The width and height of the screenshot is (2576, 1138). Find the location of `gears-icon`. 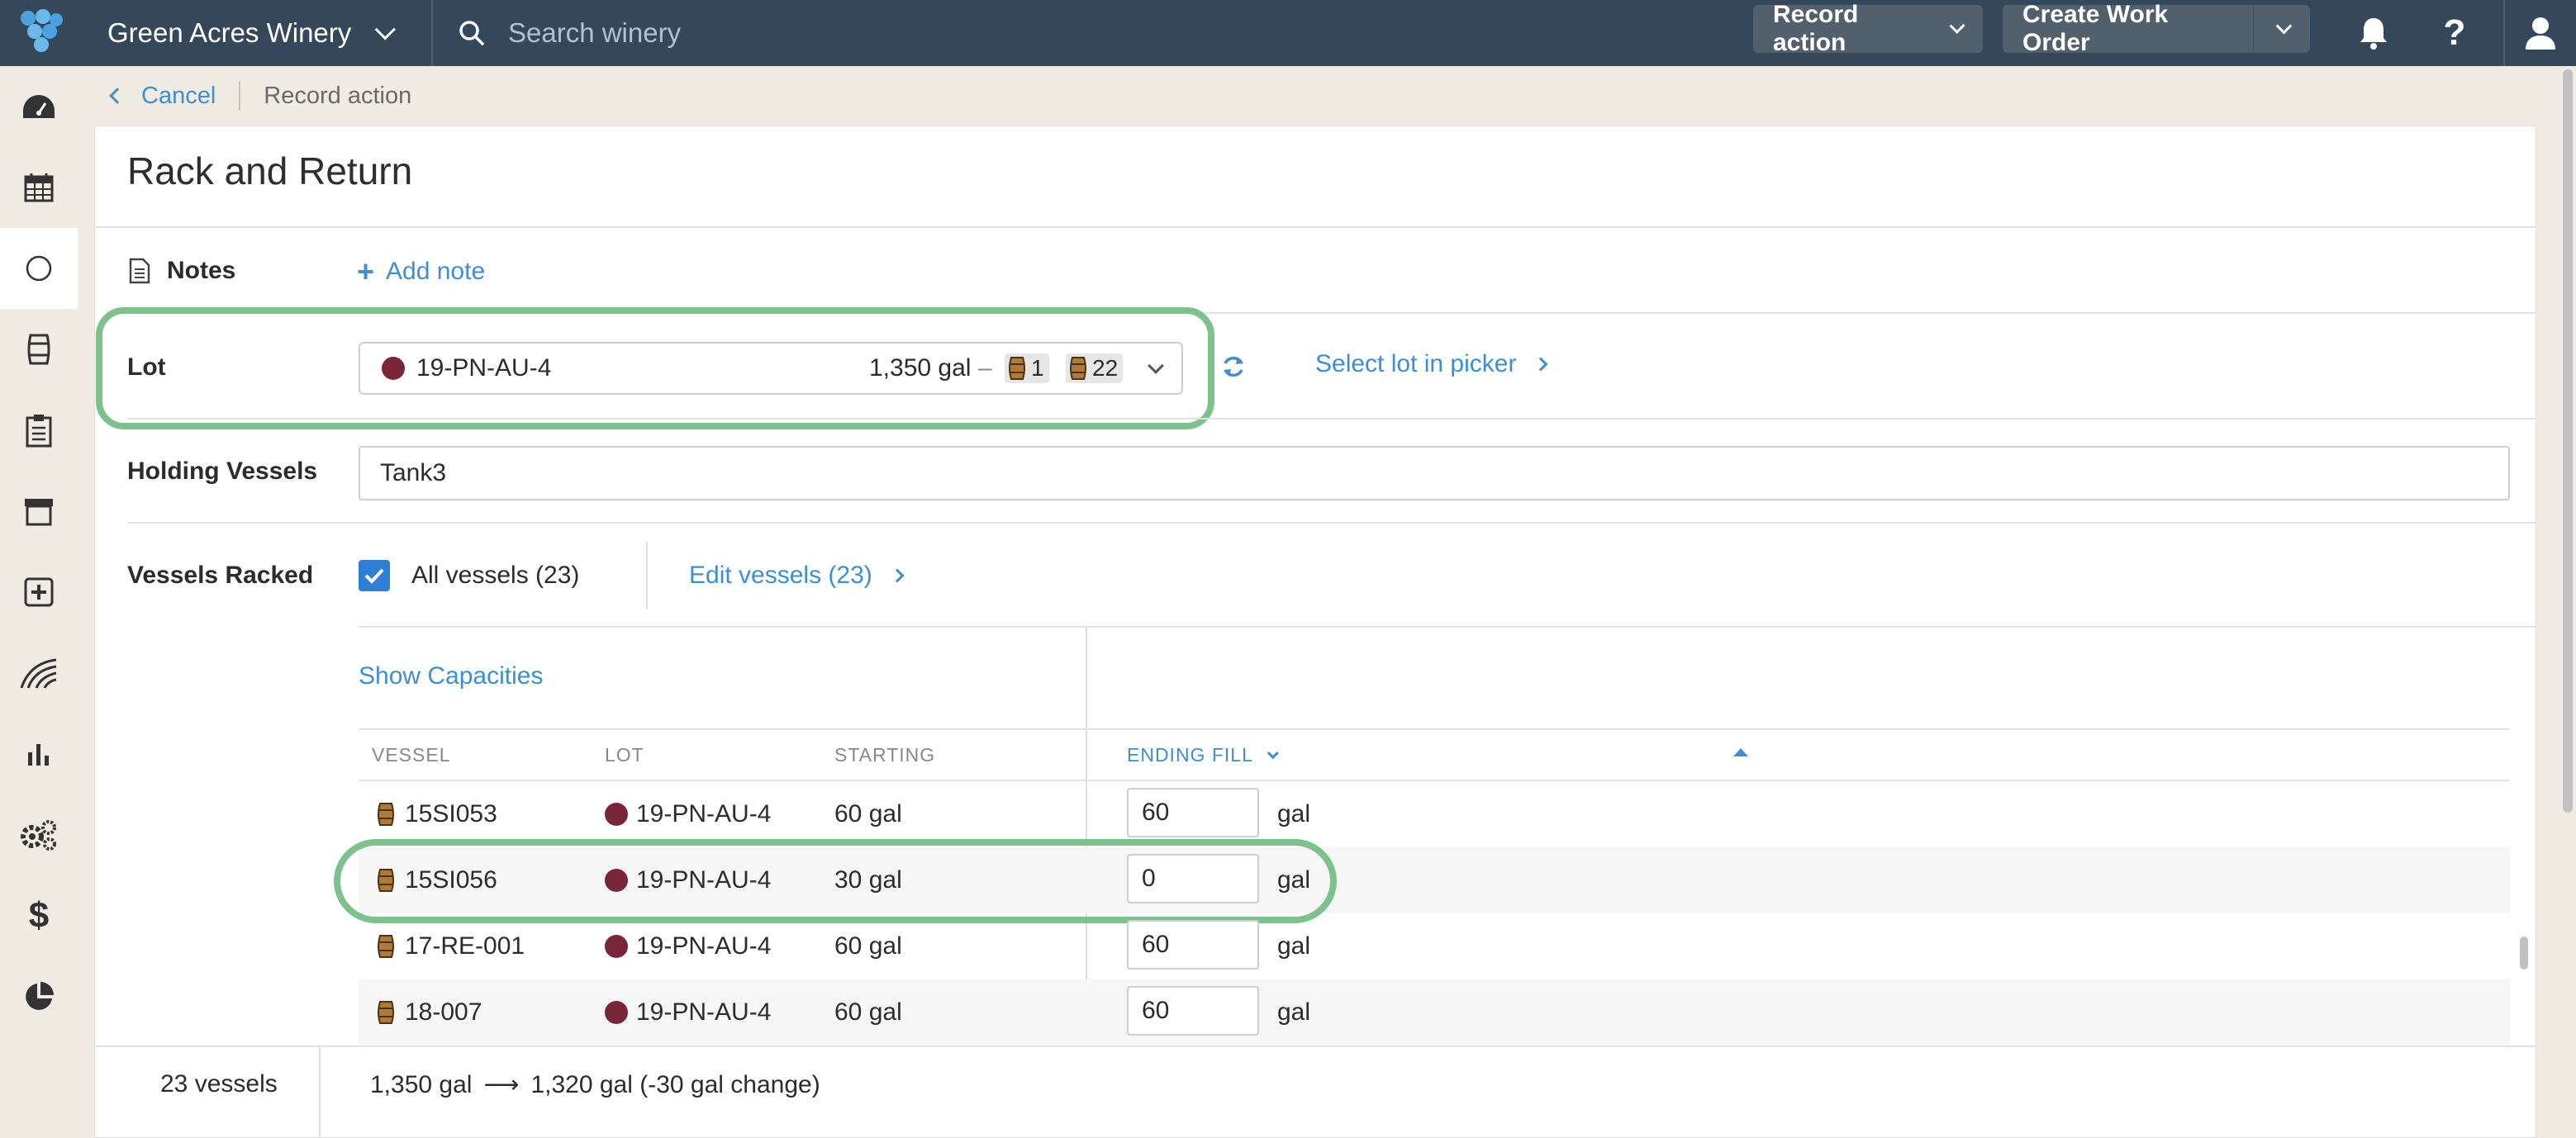

gears-icon is located at coordinates (38, 835).